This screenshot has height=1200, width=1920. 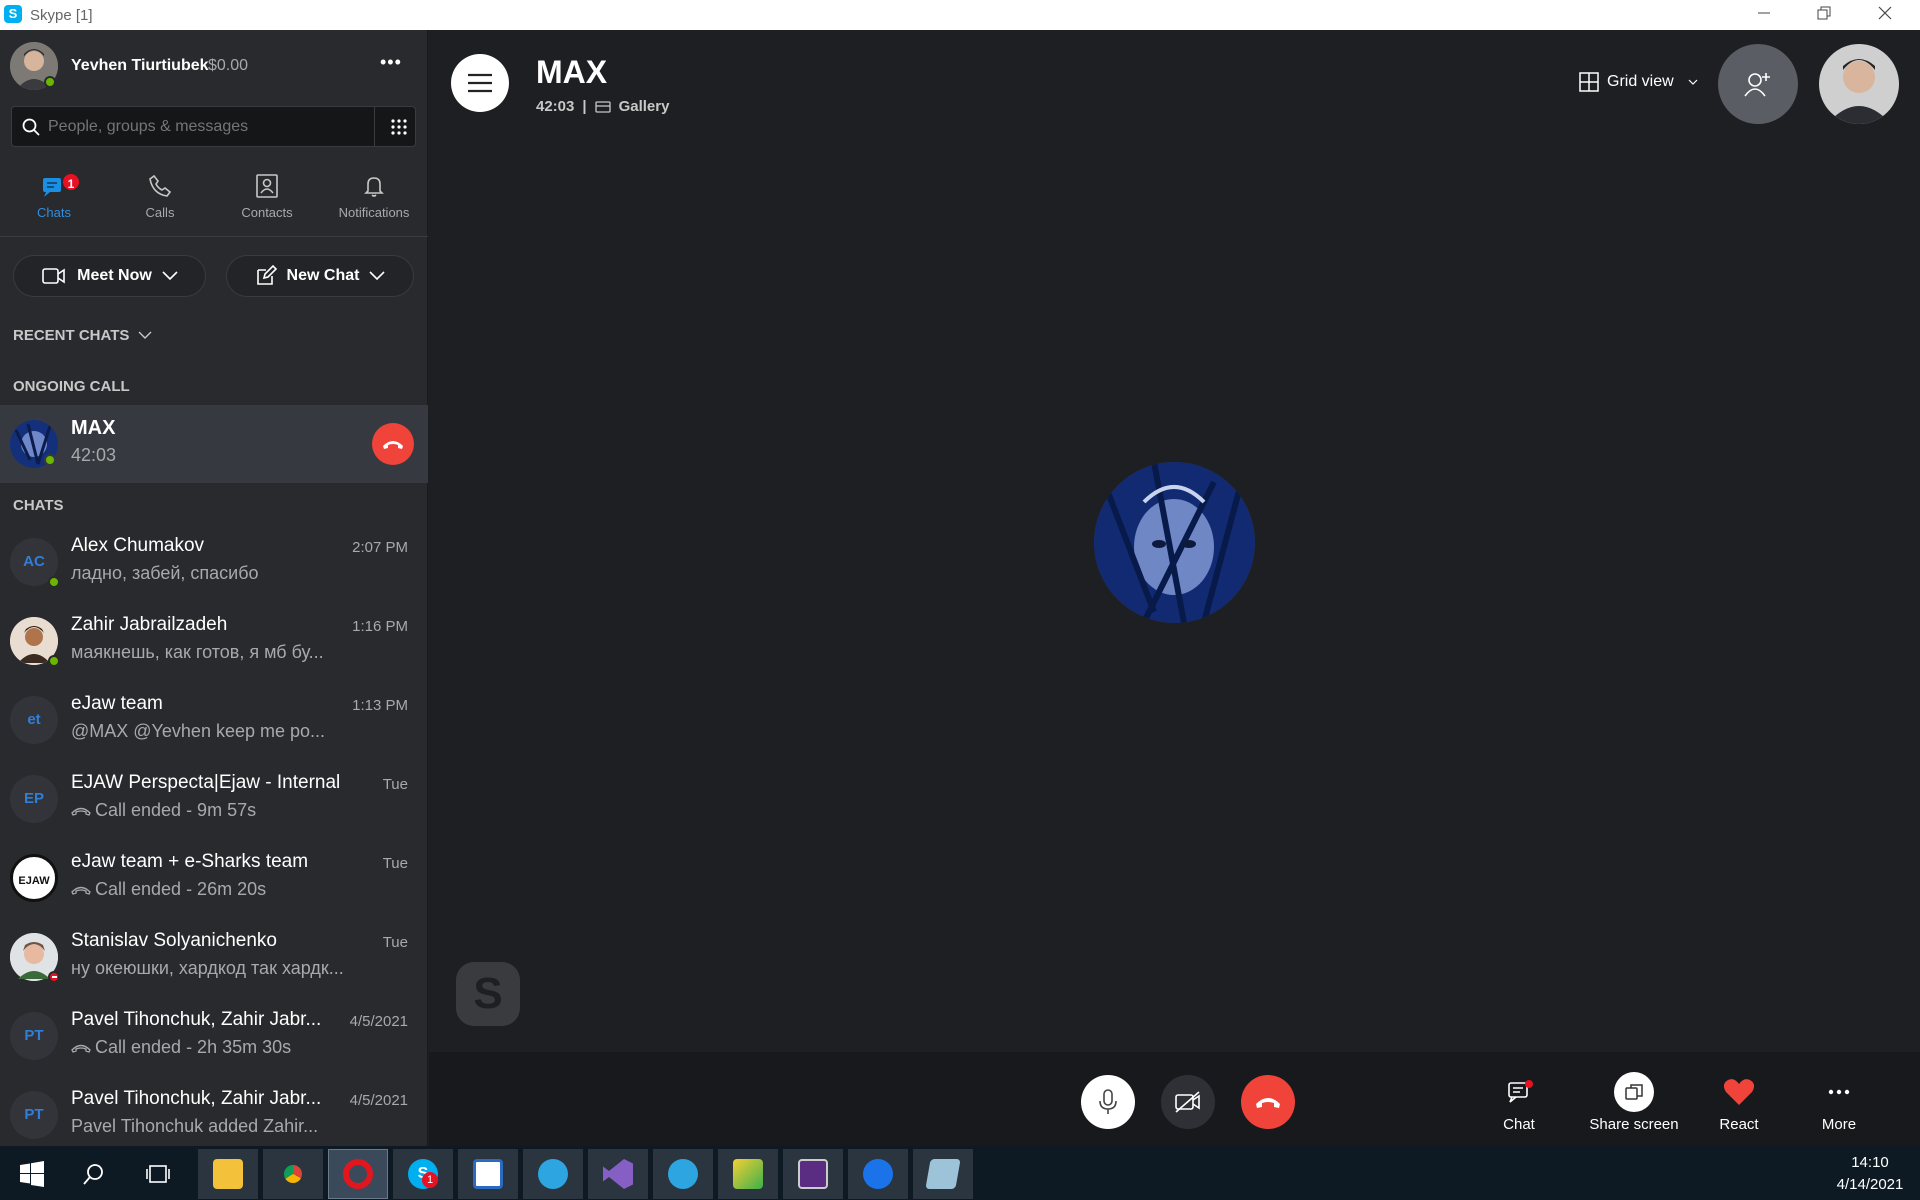 I want to click on chrome-icon, so click(x=293, y=1174).